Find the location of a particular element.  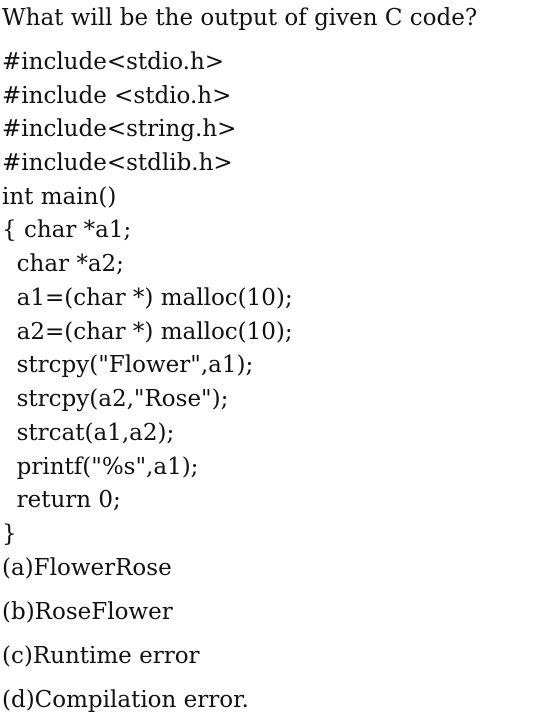

code-line: #include <stdio.h> is located at coordinates (117, 96).